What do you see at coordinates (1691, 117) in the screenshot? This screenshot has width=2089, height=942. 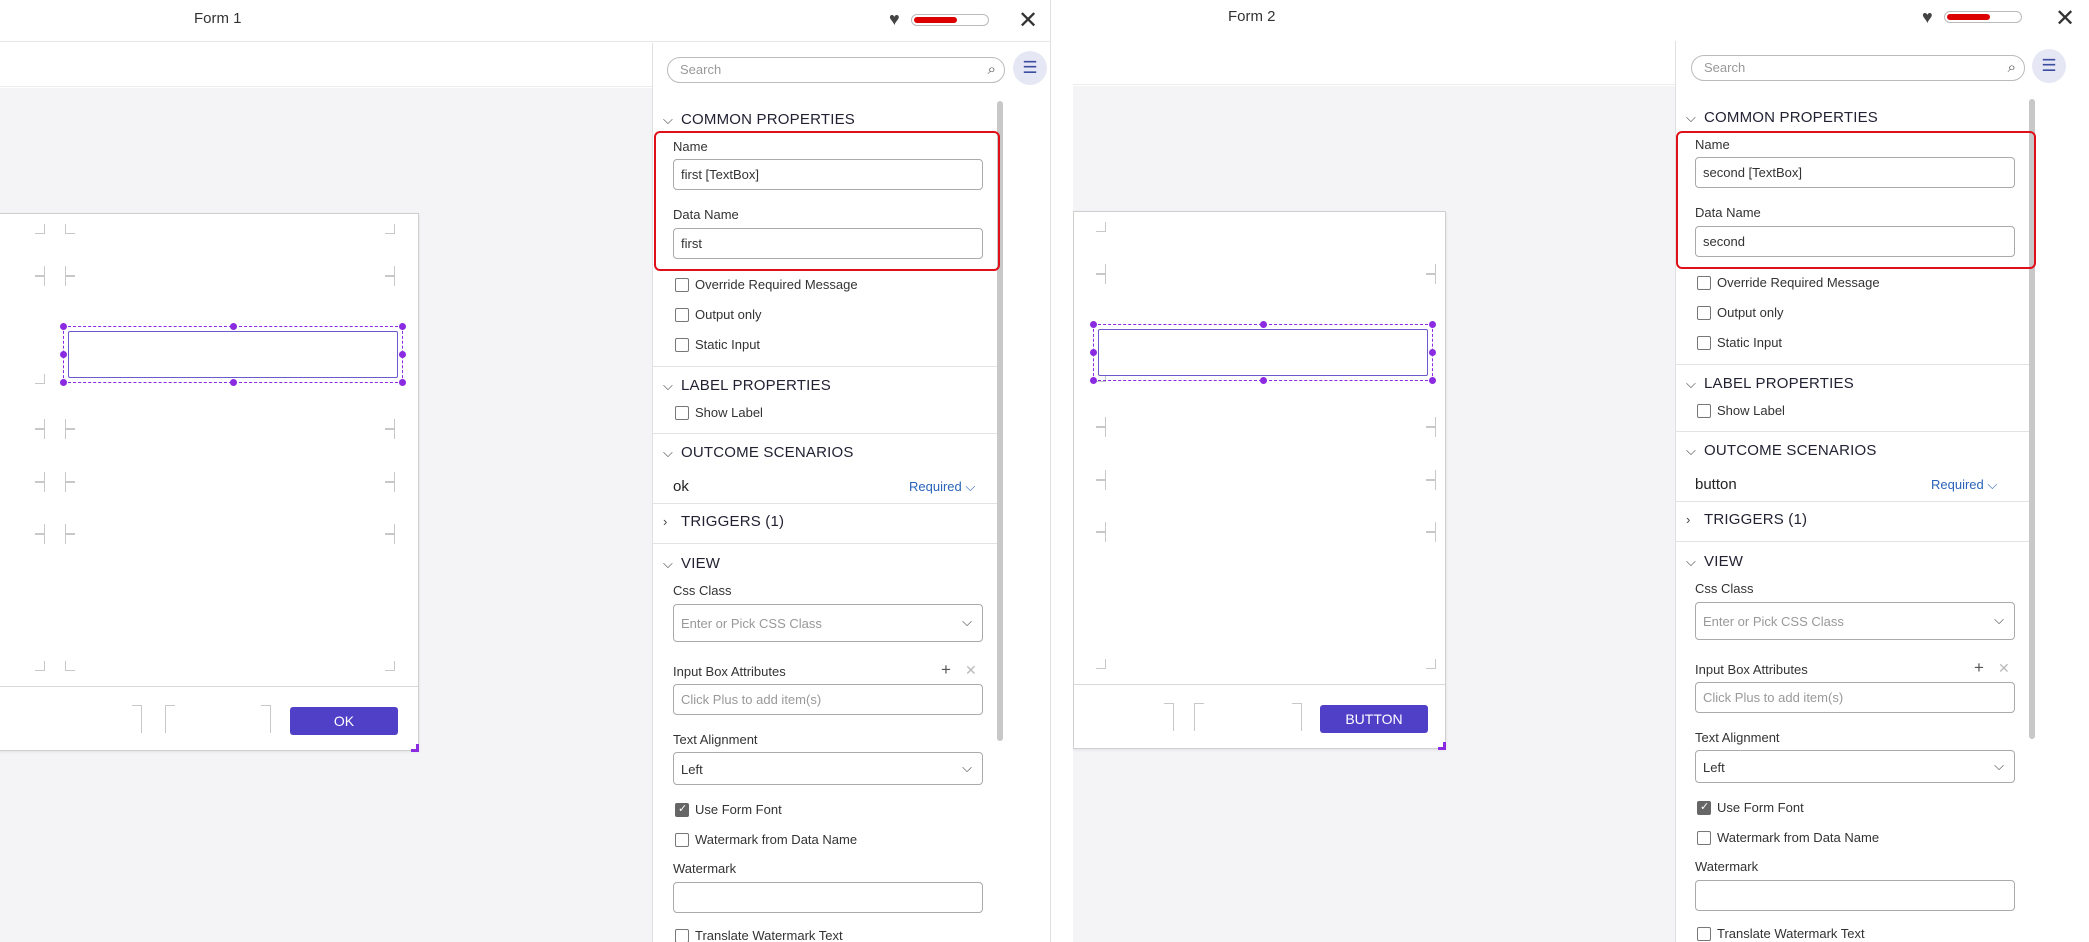 I see `chevron-down-icon: ⌵` at bounding box center [1691, 117].